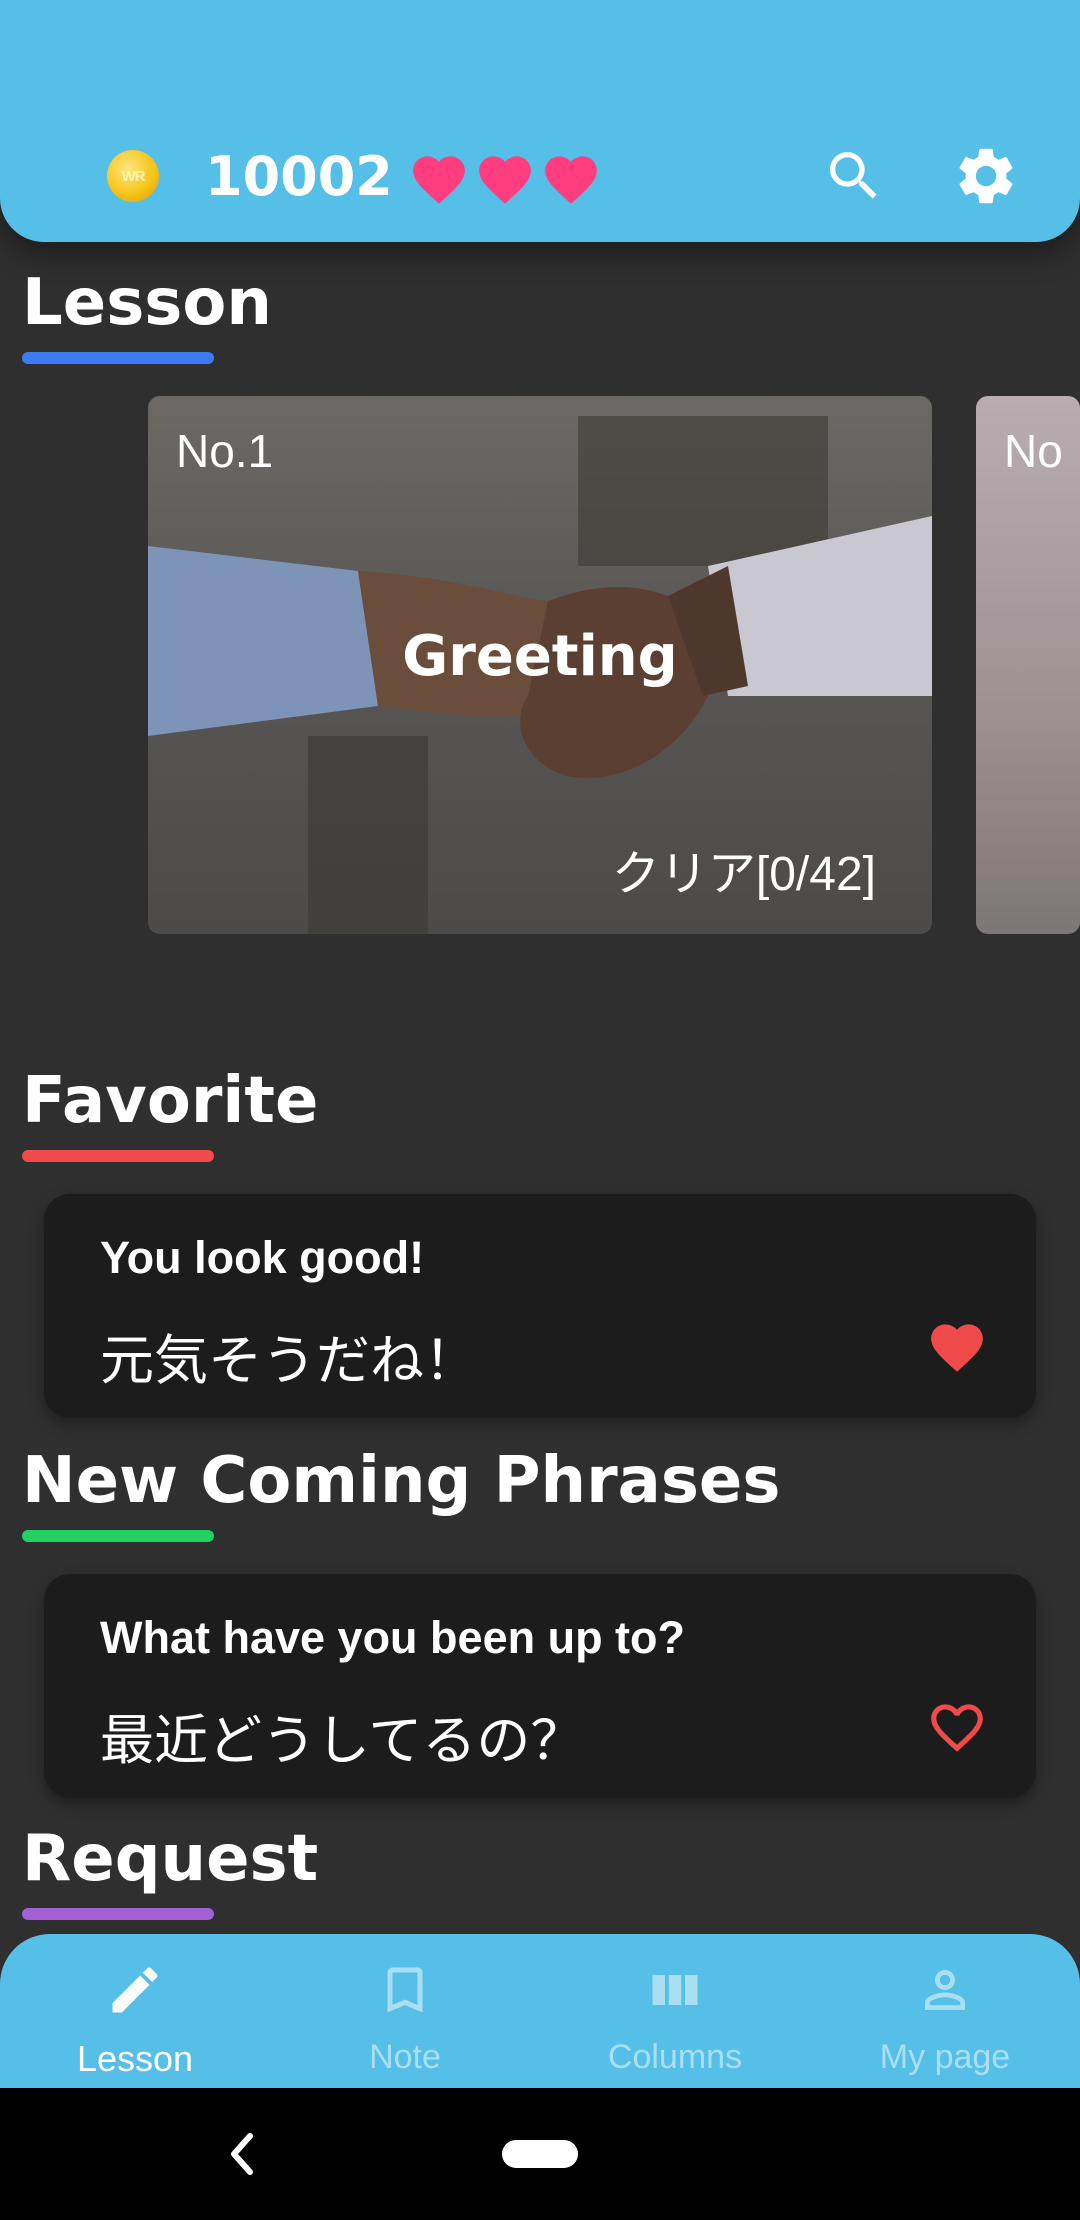 The image size is (1080, 2220). Describe the element at coordinates (1028, 665) in the screenshot. I see `lesson-card: No` at that location.